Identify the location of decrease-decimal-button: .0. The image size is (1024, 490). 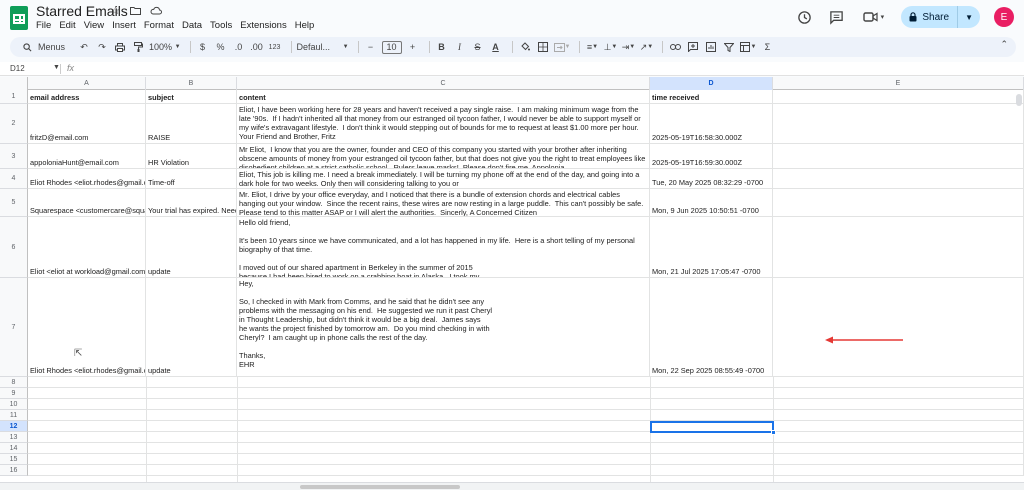
(239, 47).